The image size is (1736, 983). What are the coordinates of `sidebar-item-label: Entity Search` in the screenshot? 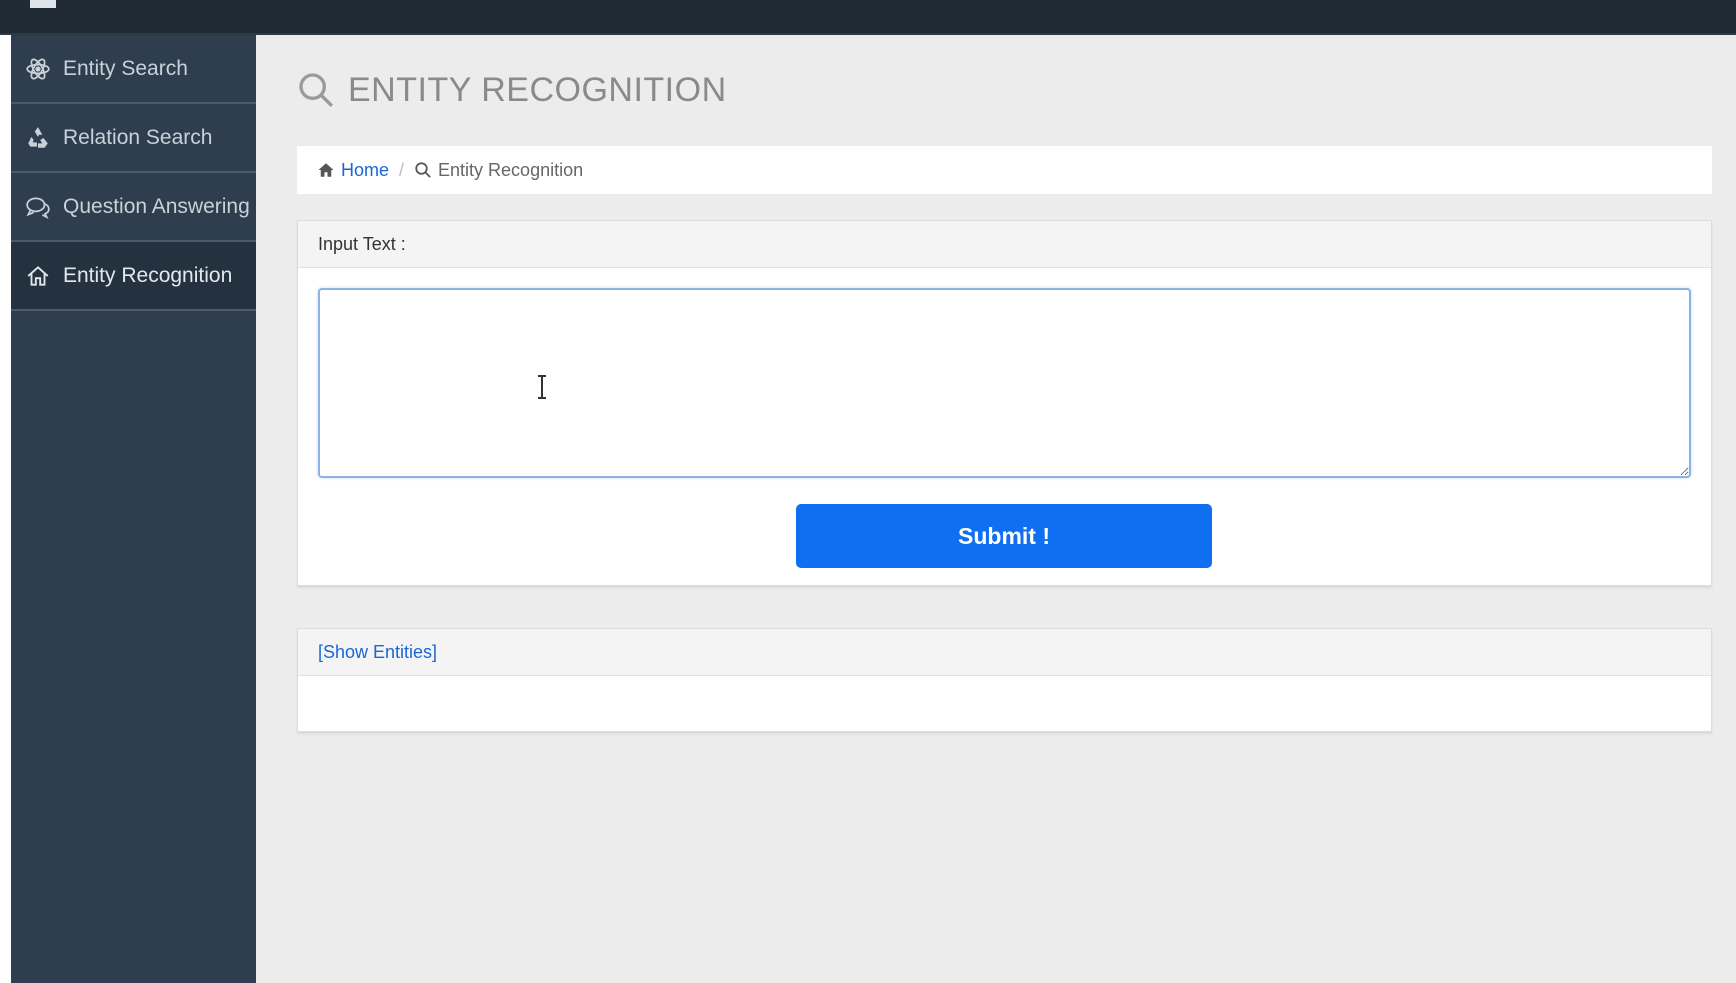 It's located at (125, 68).